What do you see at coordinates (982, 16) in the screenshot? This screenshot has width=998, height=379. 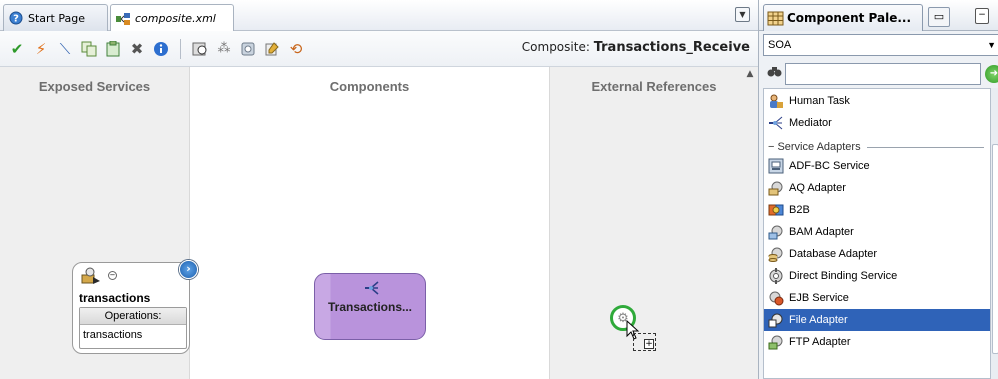 I see `minimize-icon: −` at bounding box center [982, 16].